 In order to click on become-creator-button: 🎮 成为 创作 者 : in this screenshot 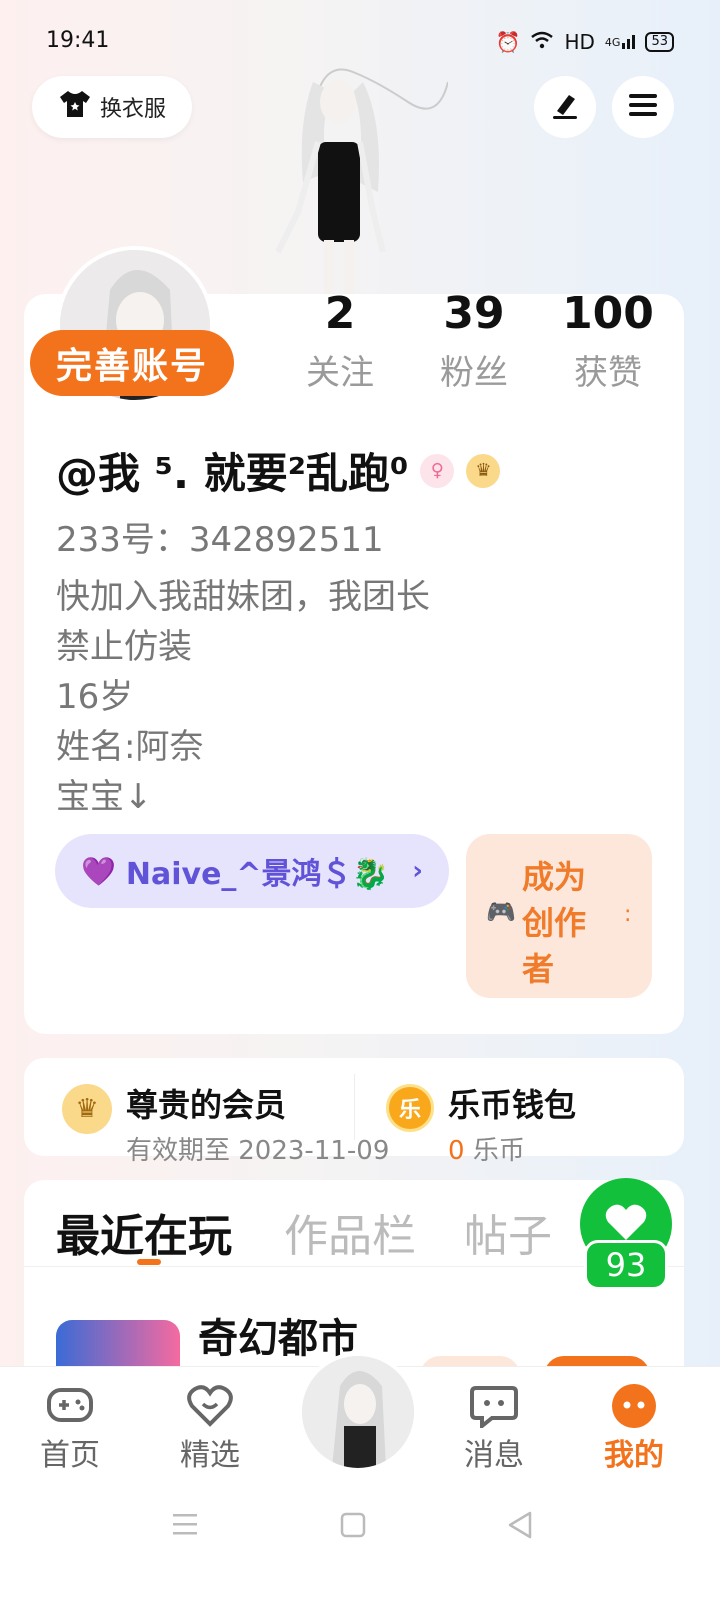, I will do `click(559, 916)`.